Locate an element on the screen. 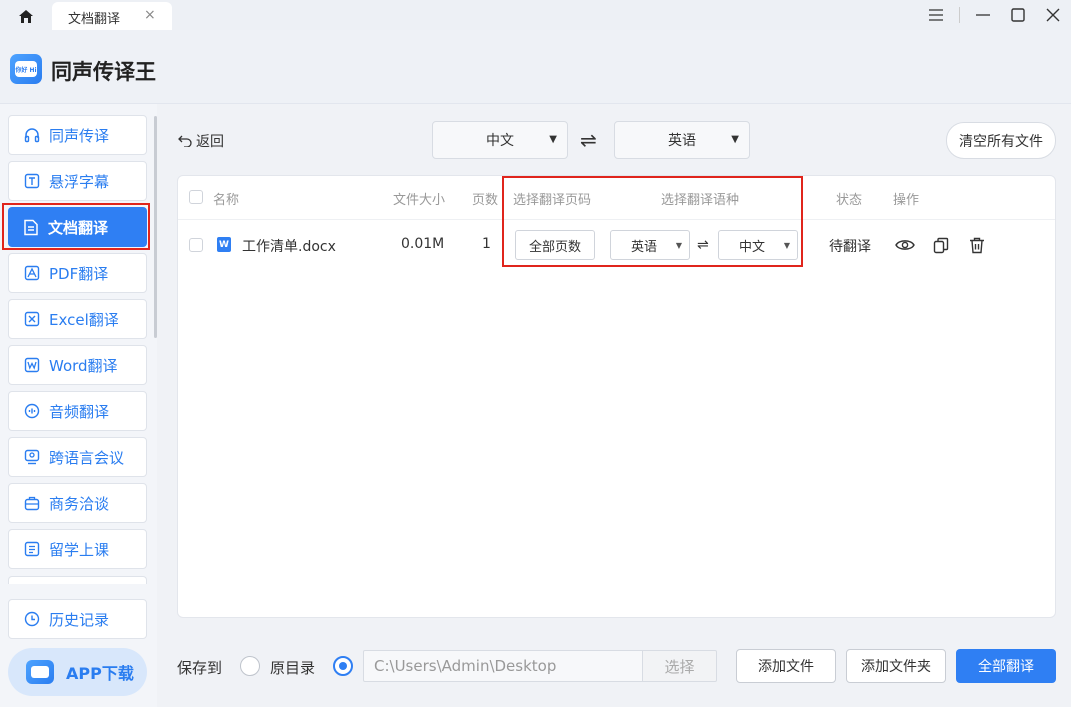 This screenshot has width=1071, height=707. maximize-icon is located at coordinates (1018, 15).